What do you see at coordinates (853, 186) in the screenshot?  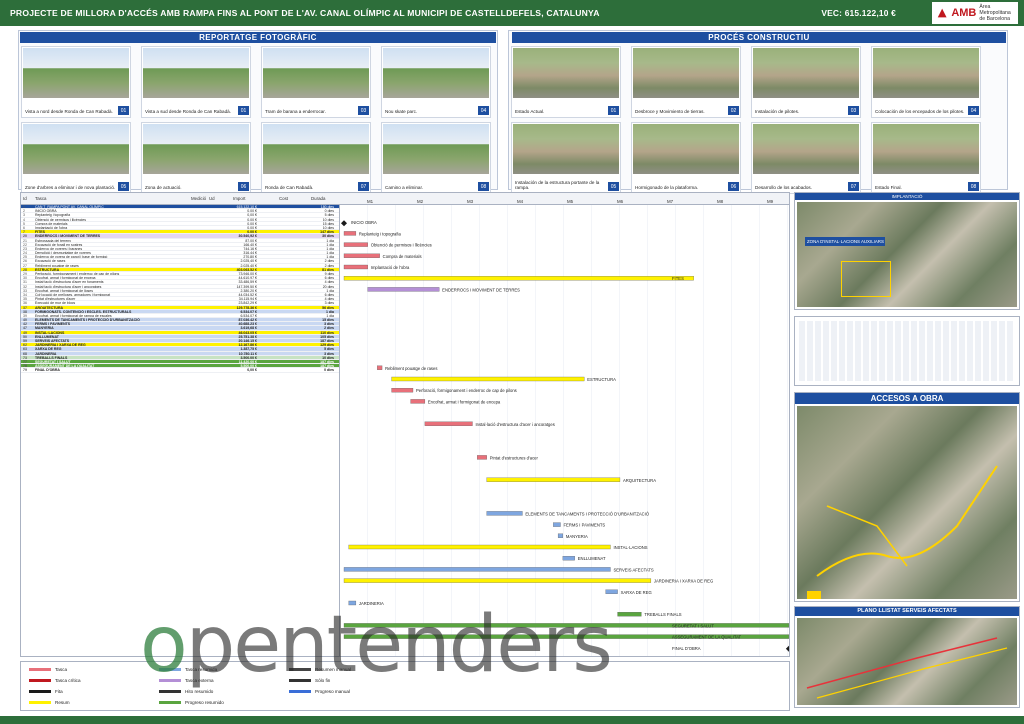 I see `process-number: 07` at bounding box center [853, 186].